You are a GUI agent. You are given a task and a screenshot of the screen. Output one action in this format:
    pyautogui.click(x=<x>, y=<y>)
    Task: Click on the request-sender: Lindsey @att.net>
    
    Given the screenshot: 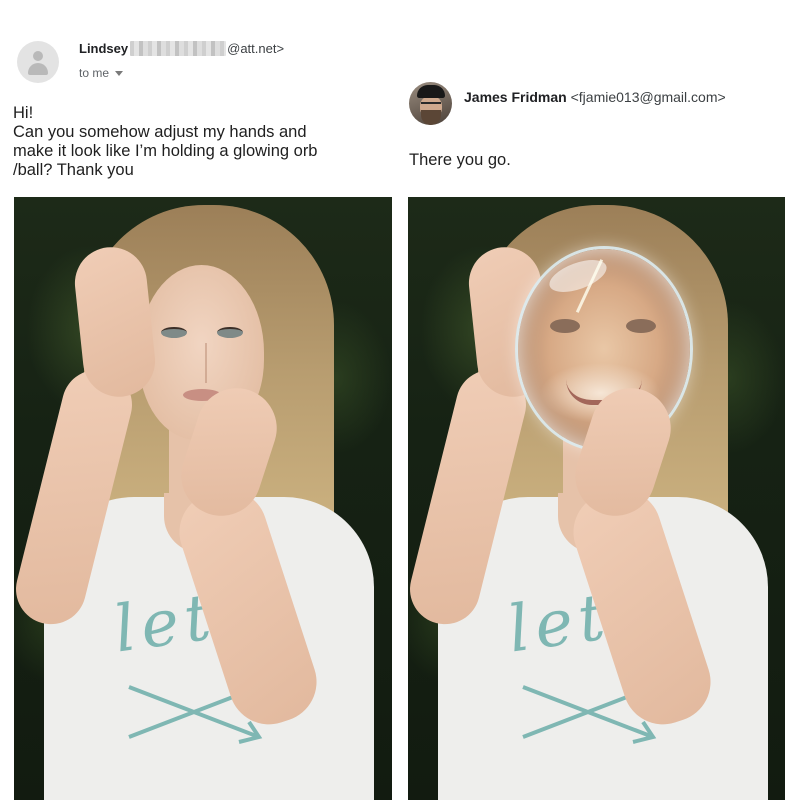 What is the action you would take?
    pyautogui.click(x=181, y=48)
    